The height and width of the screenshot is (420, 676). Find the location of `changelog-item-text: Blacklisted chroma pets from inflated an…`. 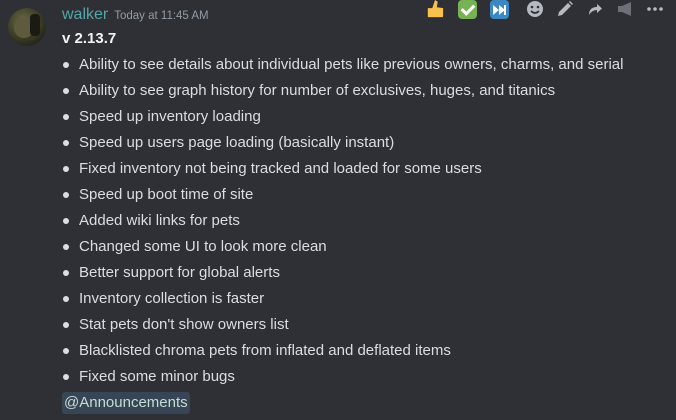

changelog-item-text: Blacklisted chroma pets from inflated an… is located at coordinates (265, 350).